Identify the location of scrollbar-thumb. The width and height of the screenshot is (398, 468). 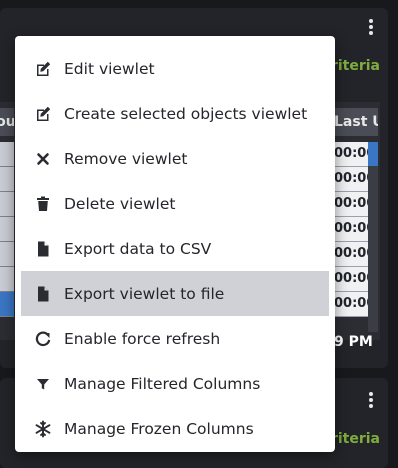
(373, 154).